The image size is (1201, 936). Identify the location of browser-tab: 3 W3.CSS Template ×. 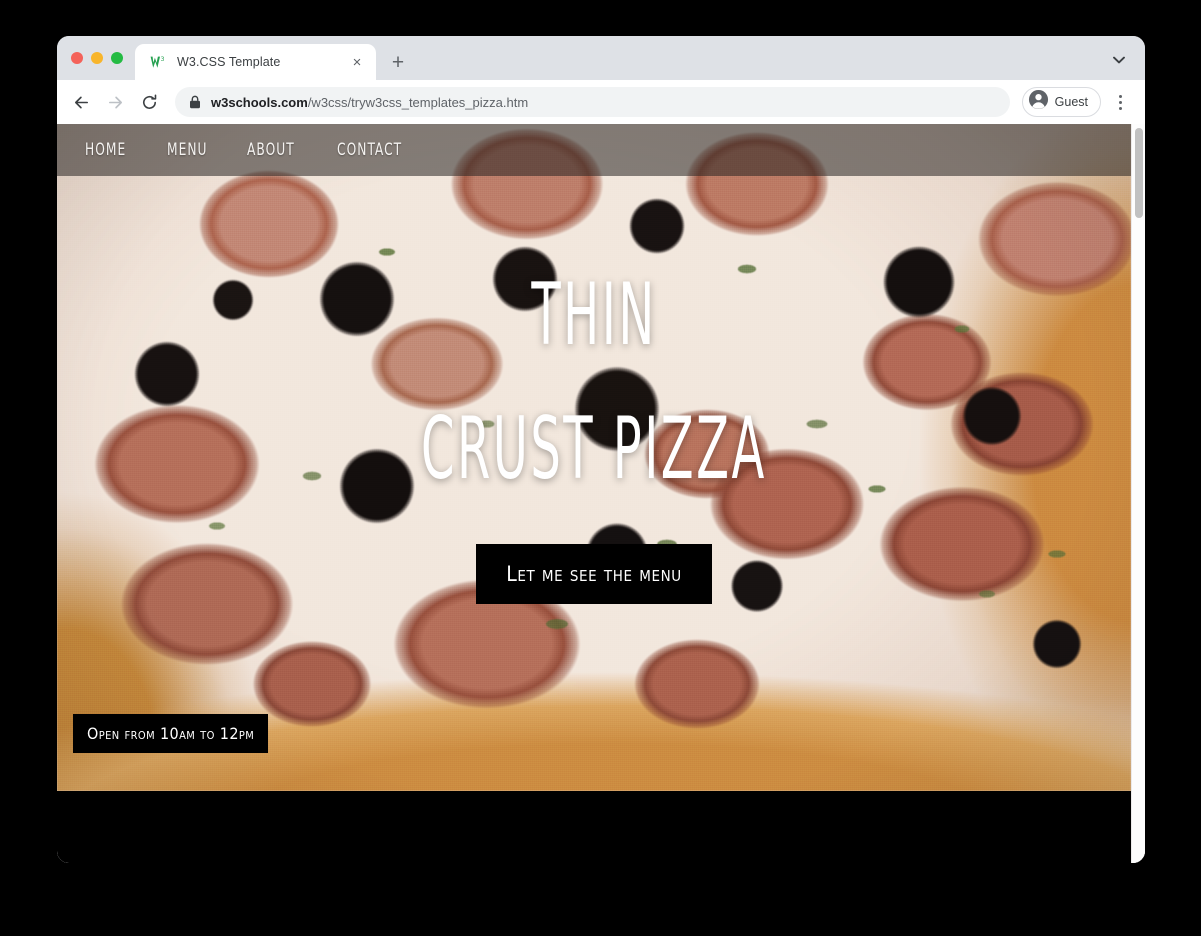
(255, 62).